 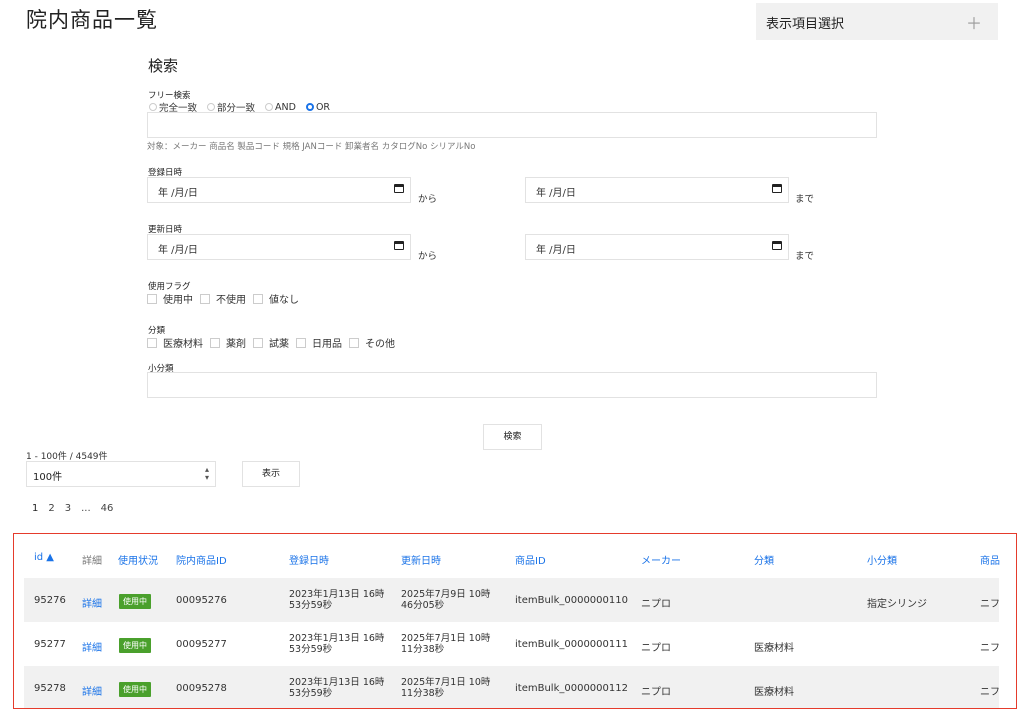 I want to click on header-subcategory: 小分類, so click(x=882, y=559).